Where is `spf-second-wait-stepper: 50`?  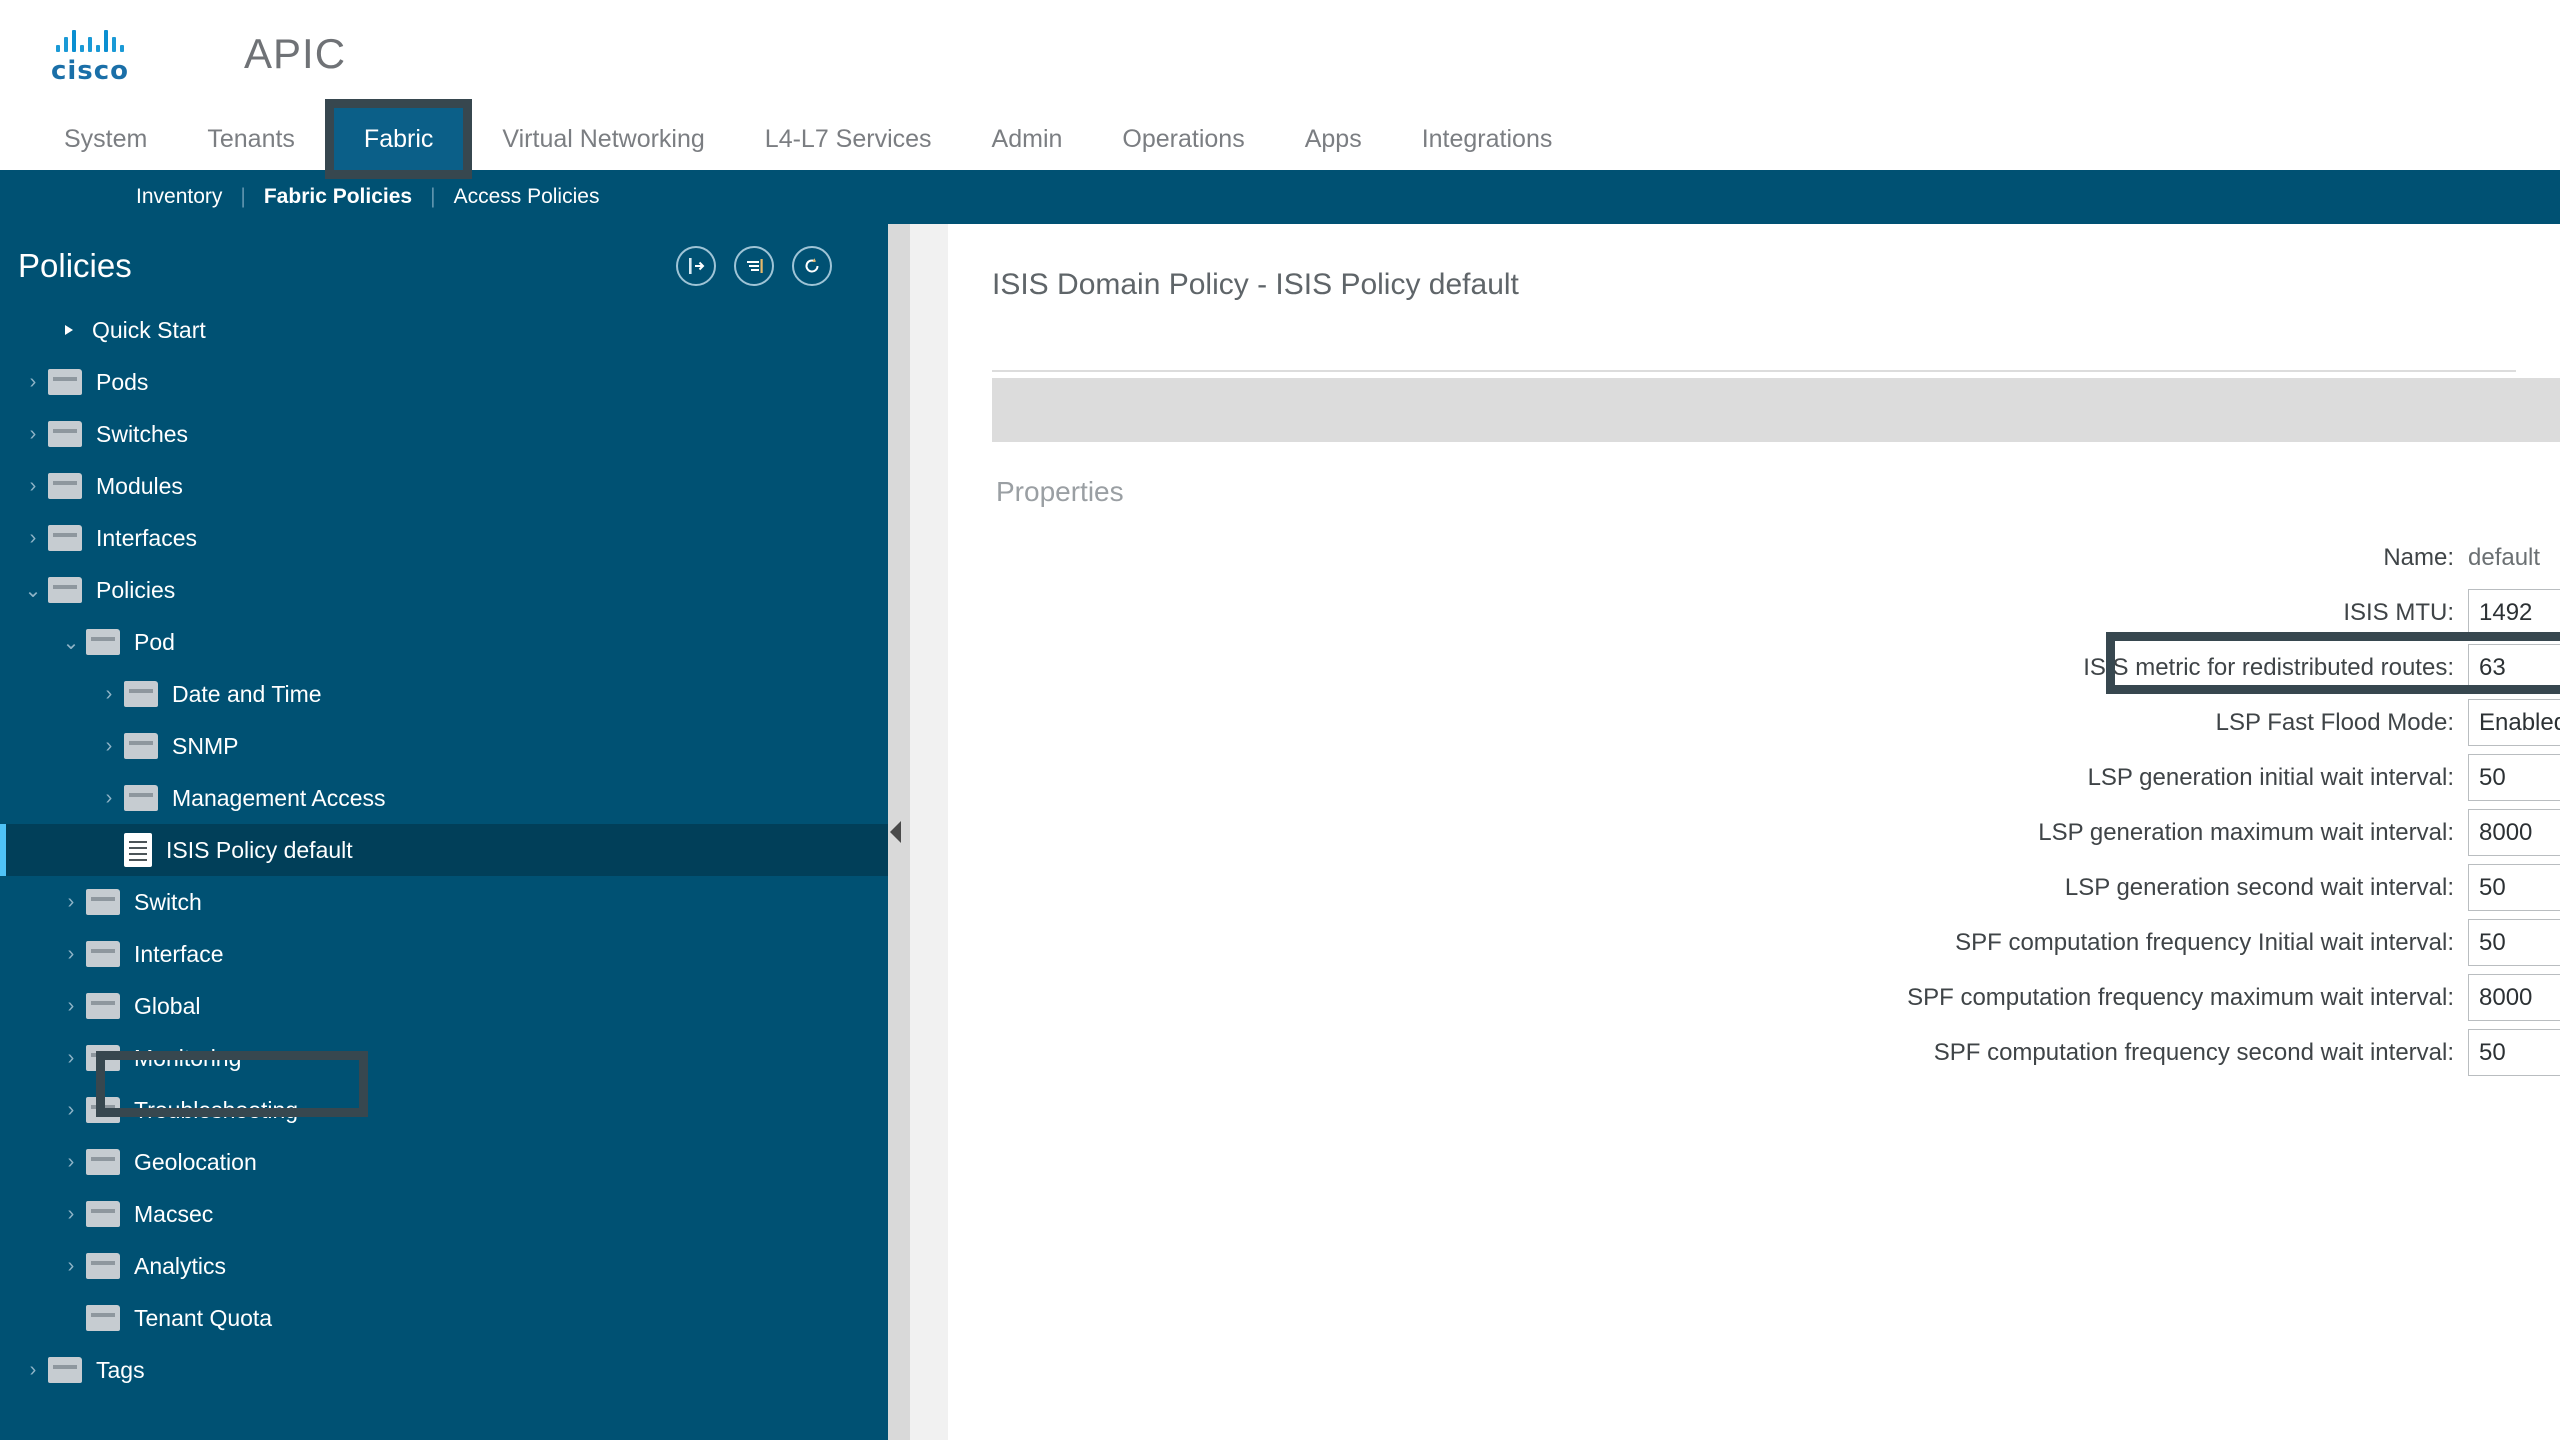
spf-second-wait-stepper: 50 is located at coordinates (2514, 1052).